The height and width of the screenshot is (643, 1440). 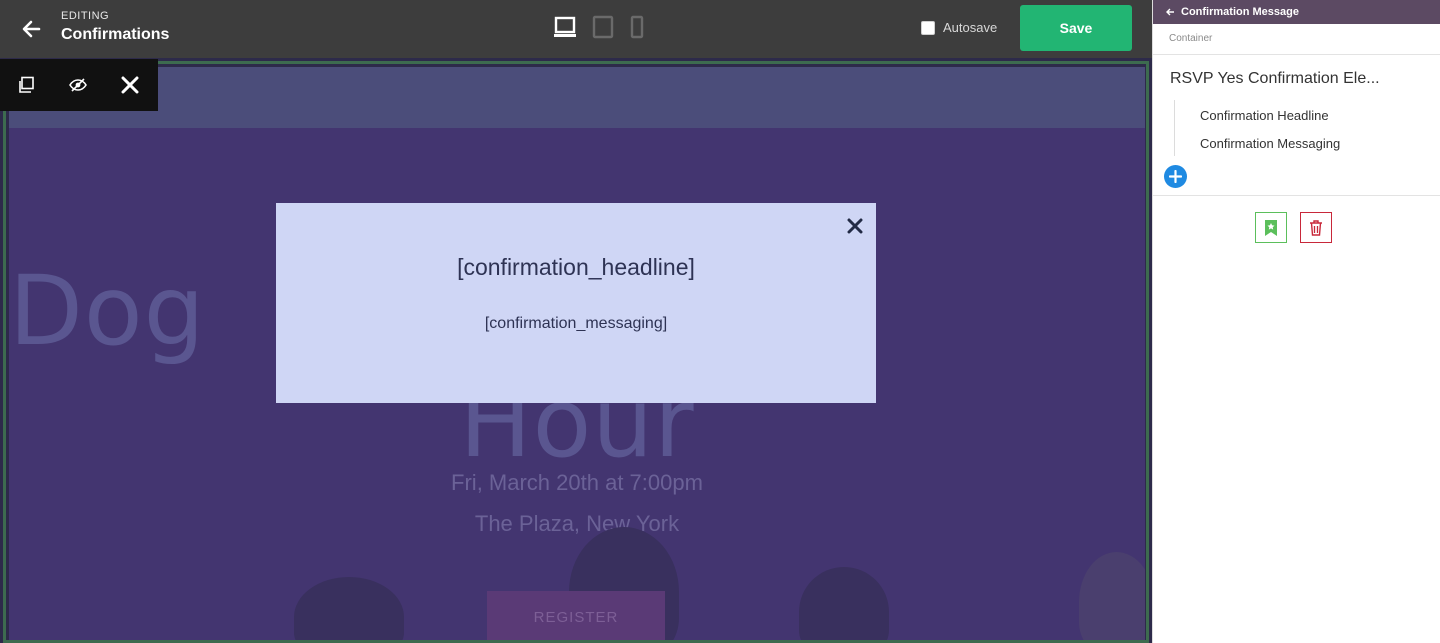 I want to click on tablet-icon, so click(x=603, y=27).